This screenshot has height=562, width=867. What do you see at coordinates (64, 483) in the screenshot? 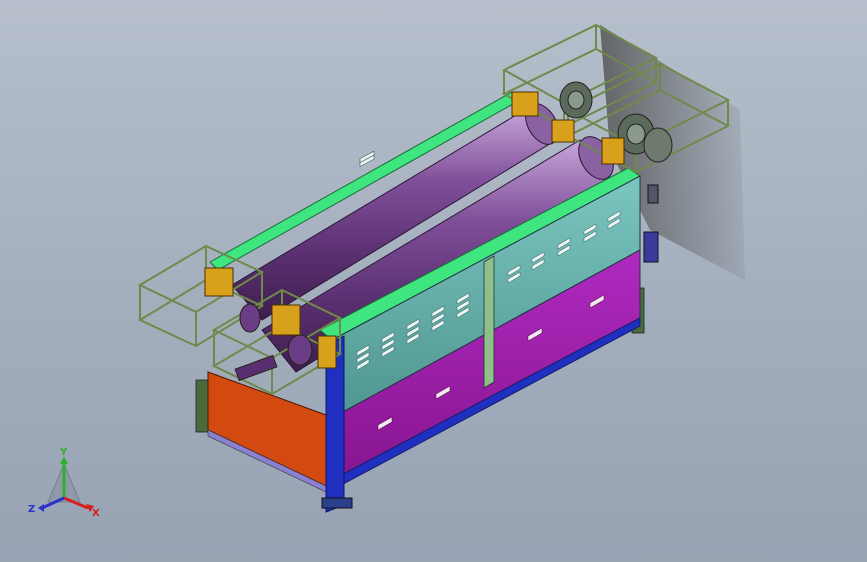
I see `coordinate-triad: Y X Z` at bounding box center [64, 483].